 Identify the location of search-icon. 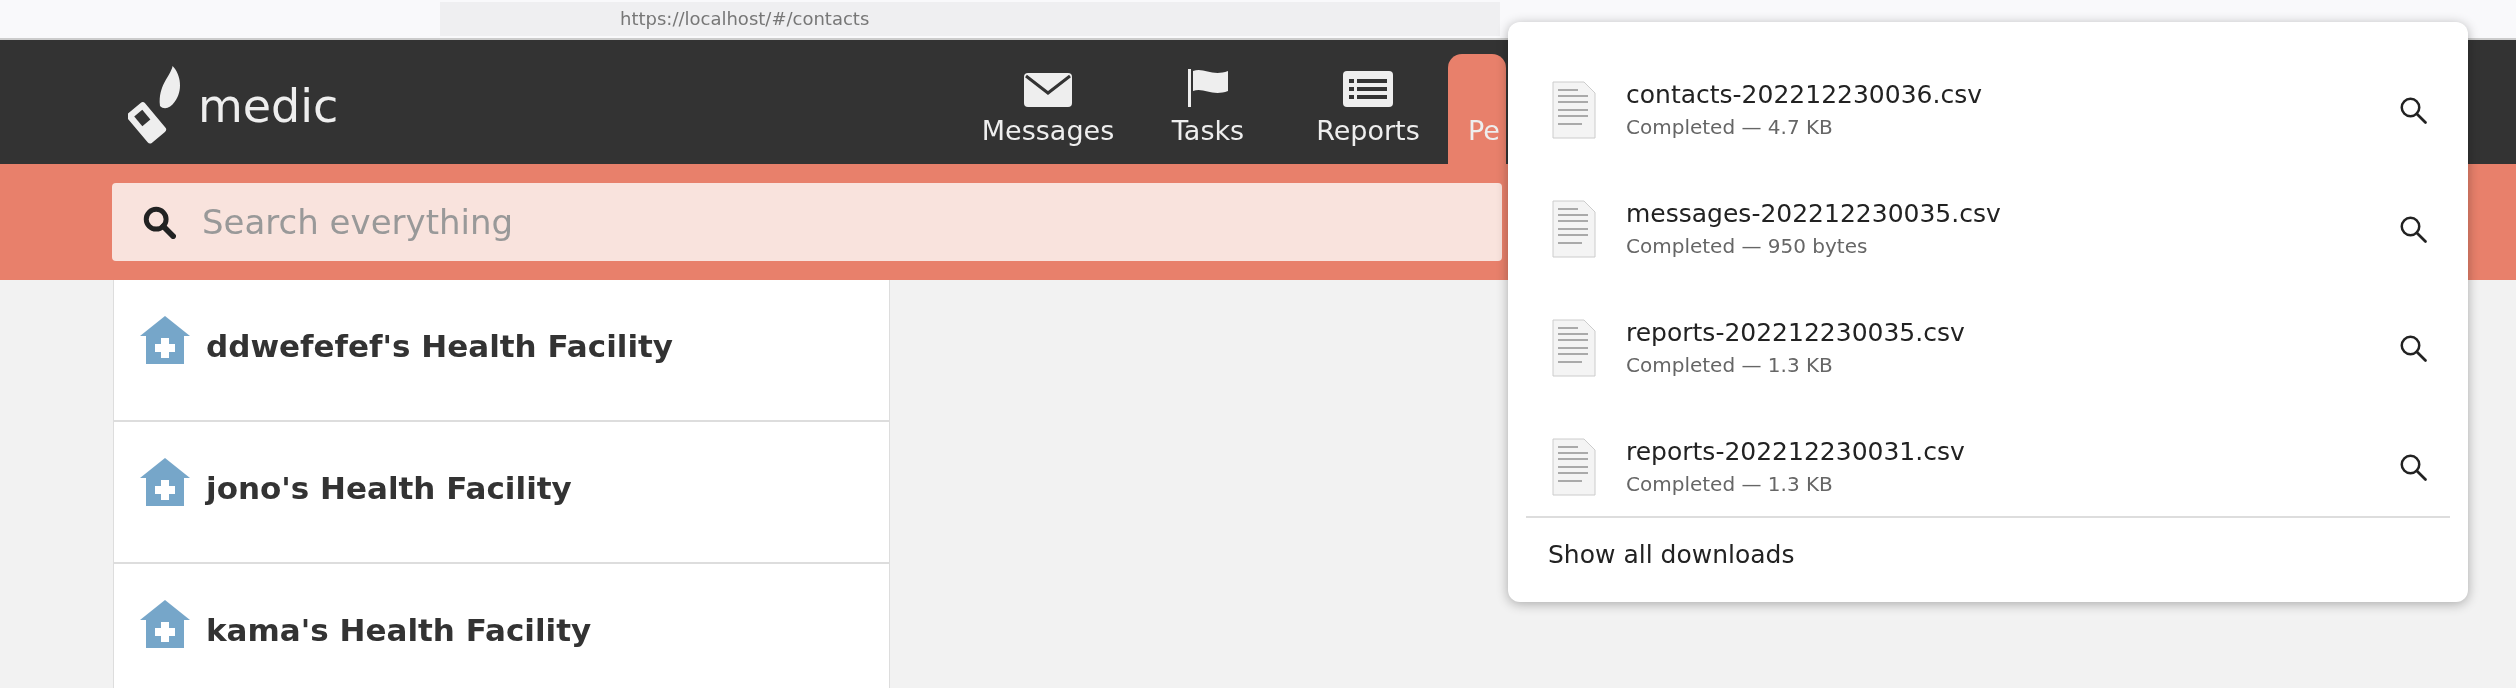
(159, 222).